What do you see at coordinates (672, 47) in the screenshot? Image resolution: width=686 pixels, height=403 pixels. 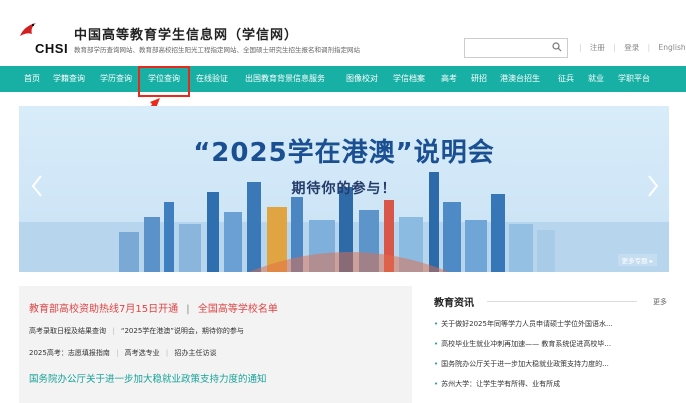 I see `english-link: English` at bounding box center [672, 47].